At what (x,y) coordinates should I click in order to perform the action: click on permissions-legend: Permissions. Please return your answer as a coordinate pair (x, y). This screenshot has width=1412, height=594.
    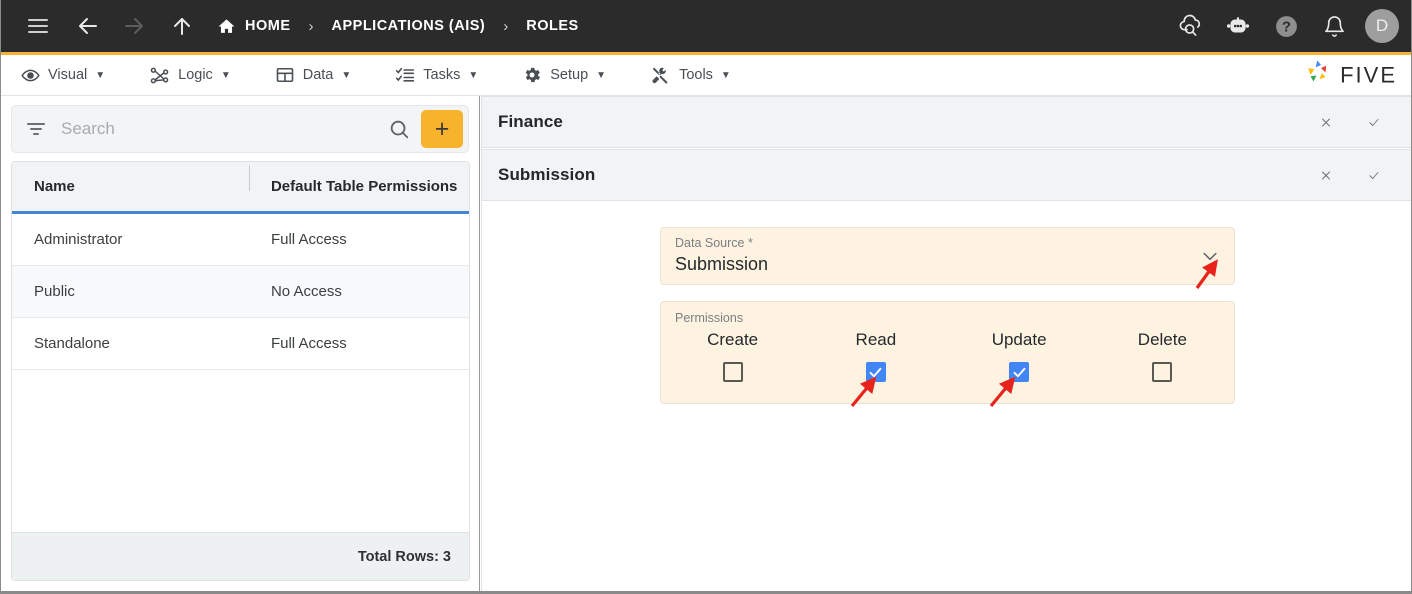
    Looking at the image, I should click on (709, 318).